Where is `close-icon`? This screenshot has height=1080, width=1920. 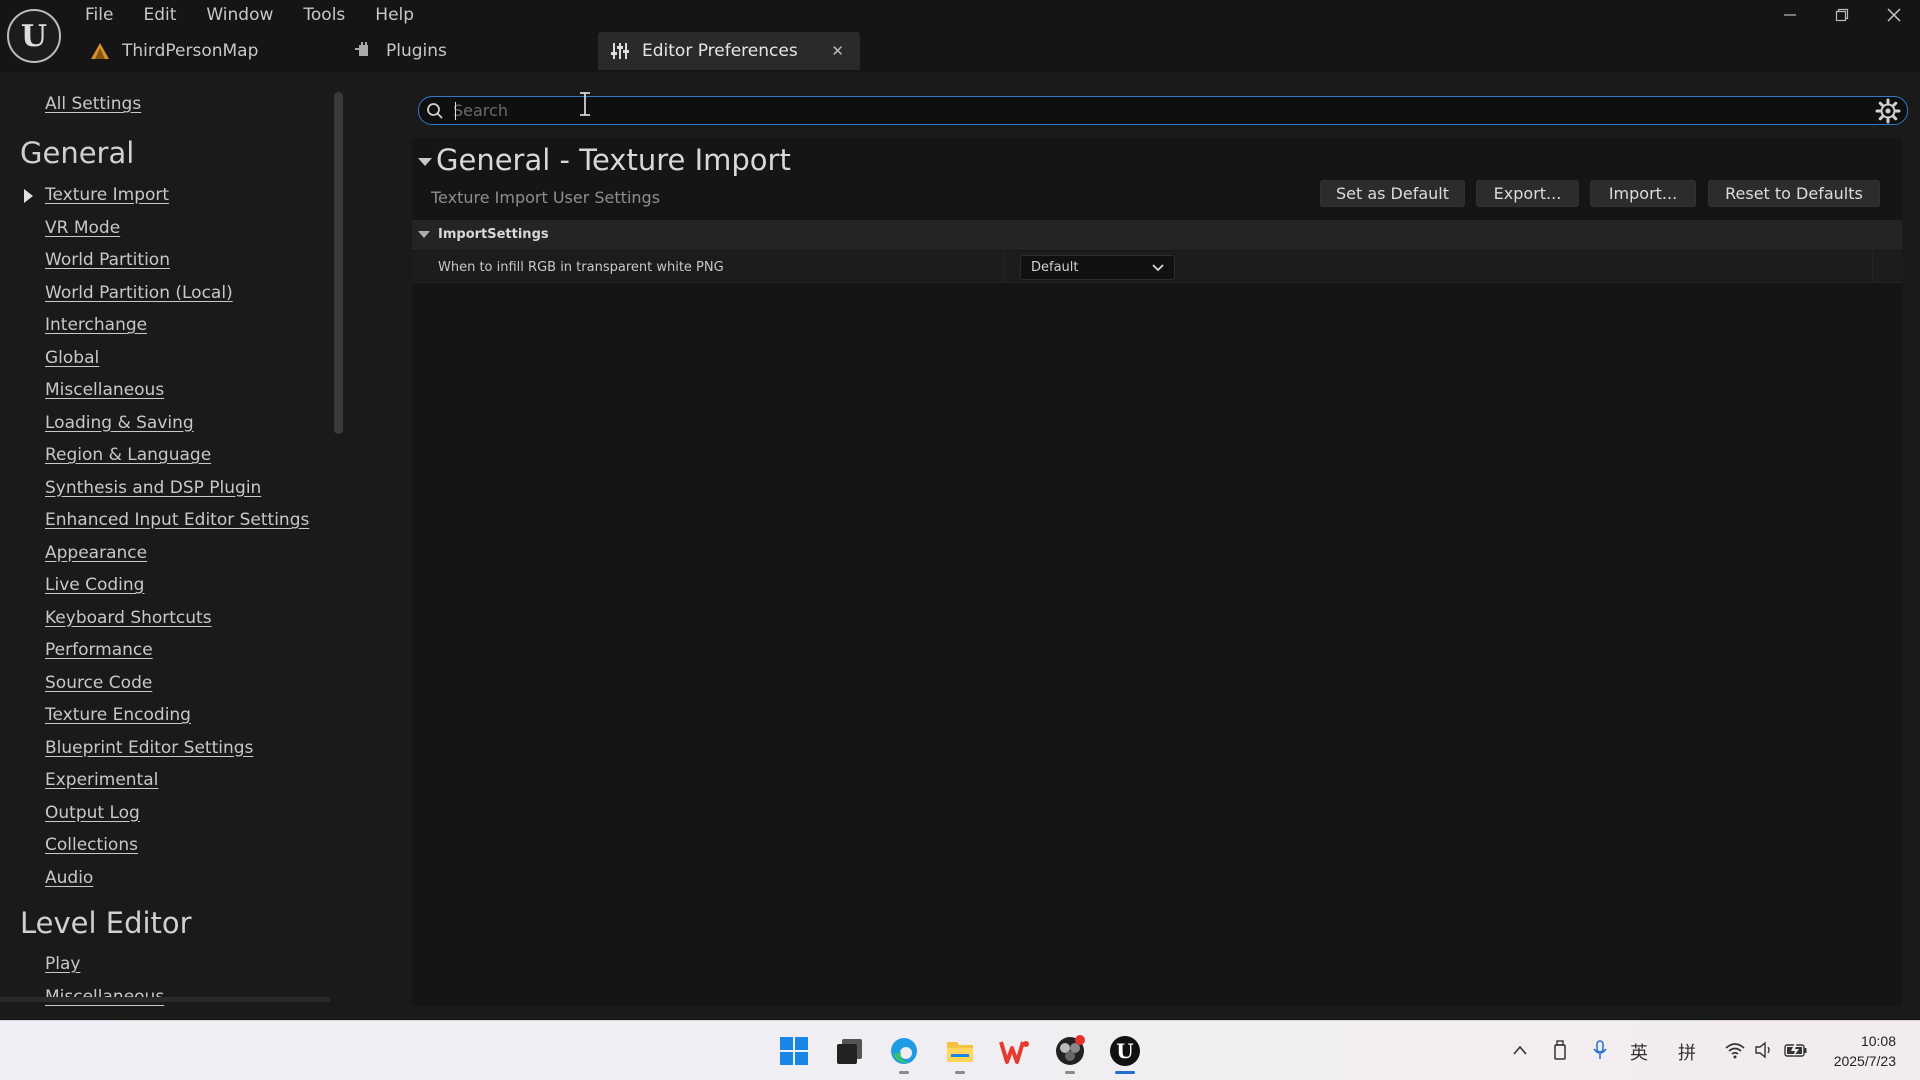
close-icon is located at coordinates (1894, 15).